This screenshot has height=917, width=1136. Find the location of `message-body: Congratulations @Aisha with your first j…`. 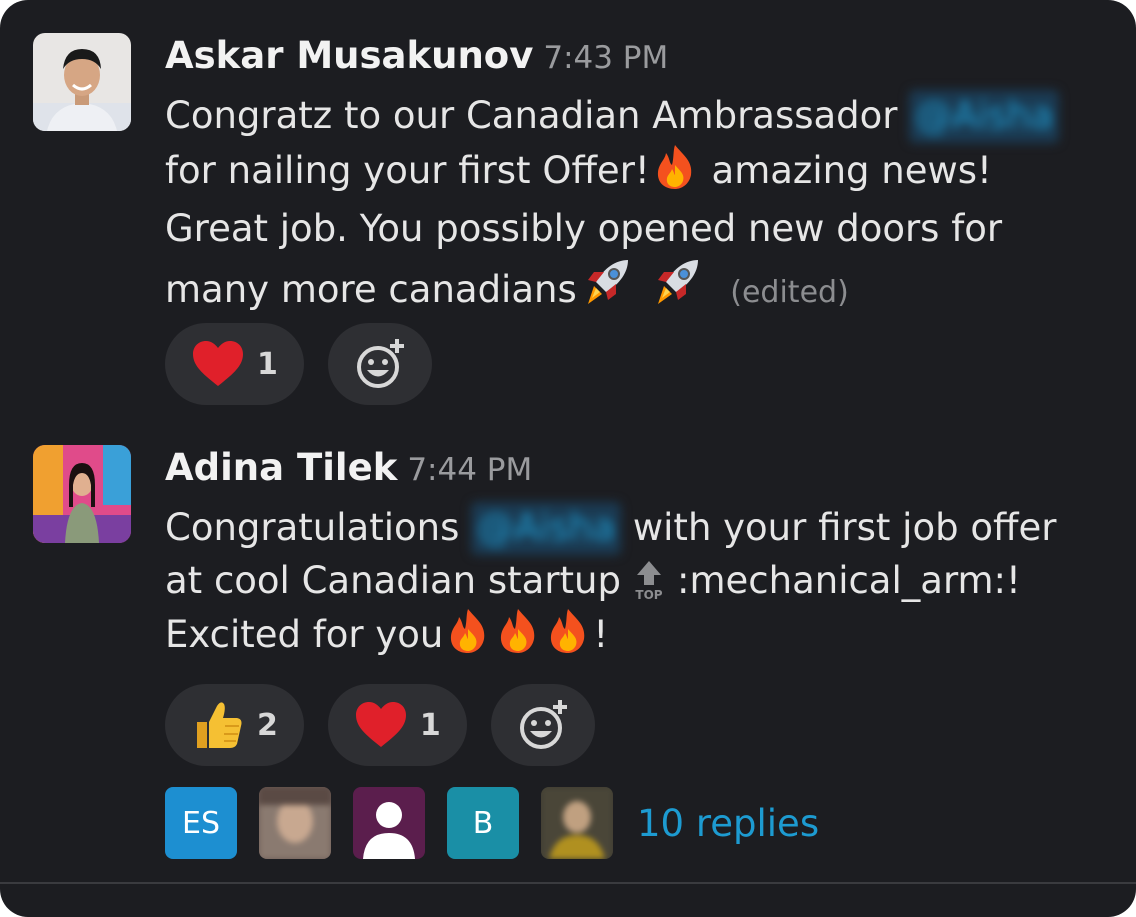

message-body: Congratulations @Aisha with your first j… is located at coordinates (635, 585).